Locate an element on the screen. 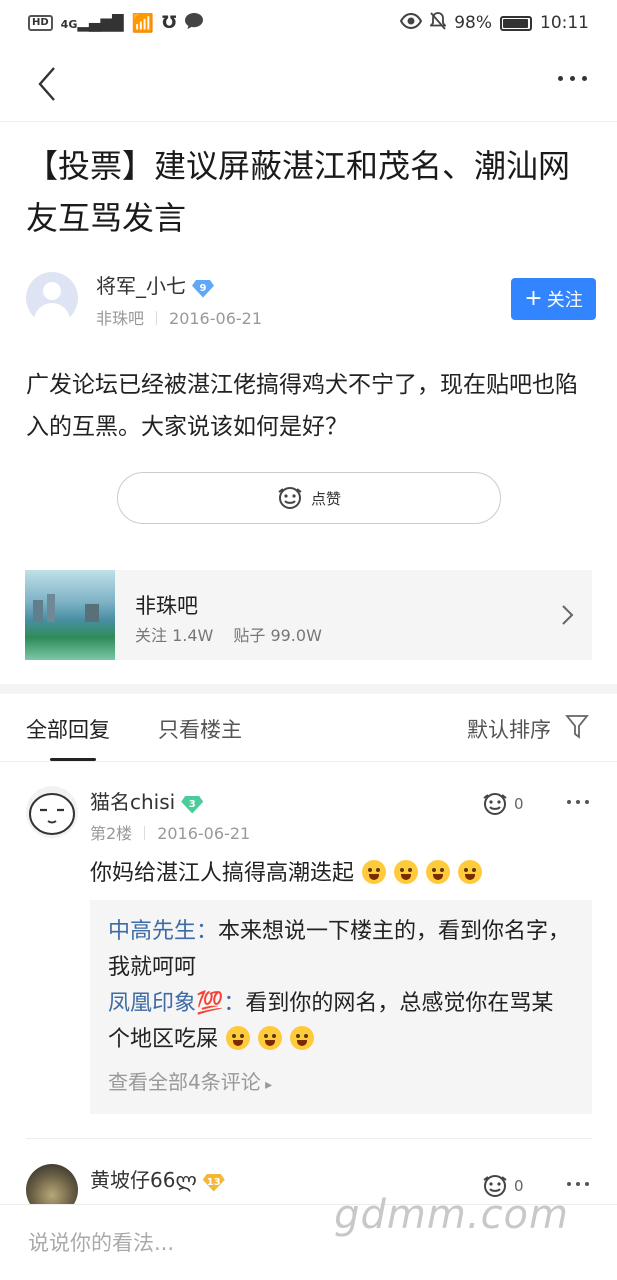 The height and width of the screenshot is (1280, 617). level-badge: 13 is located at coordinates (213, 1182).